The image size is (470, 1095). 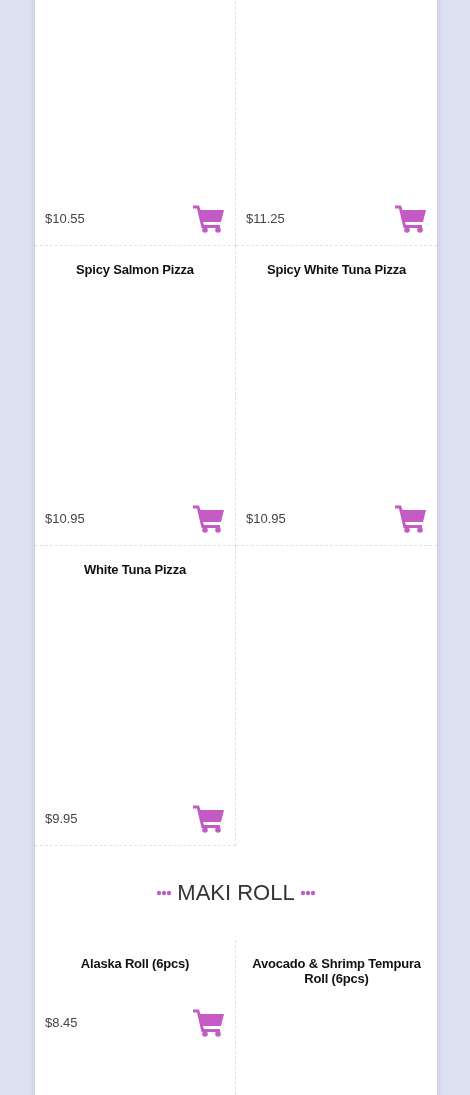 What do you see at coordinates (336, 971) in the screenshot?
I see `product-name: Avocado & Shrimp Tempura Roll (6pcs)` at bounding box center [336, 971].